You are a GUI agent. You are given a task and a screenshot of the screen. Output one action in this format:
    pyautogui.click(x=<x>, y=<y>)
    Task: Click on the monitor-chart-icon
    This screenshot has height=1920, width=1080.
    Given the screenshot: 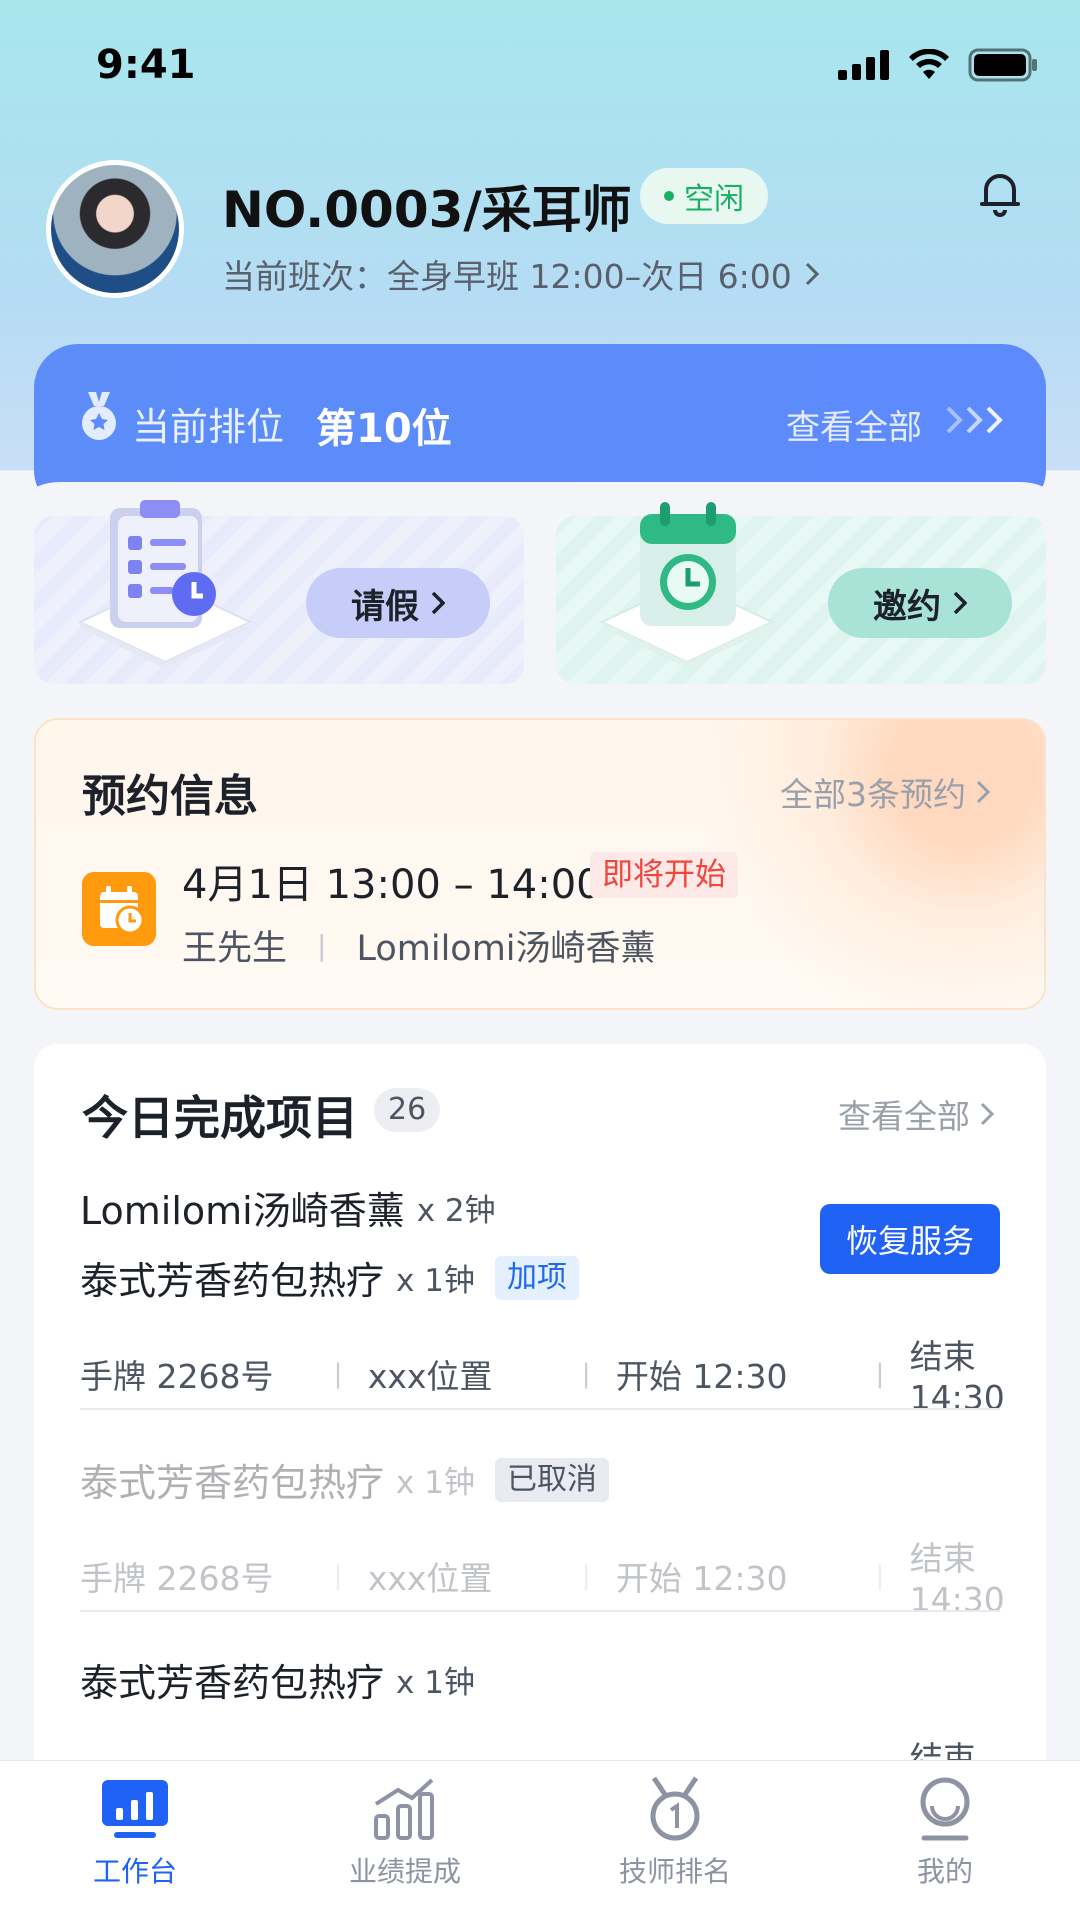 What is the action you would take?
    pyautogui.click(x=135, y=1809)
    